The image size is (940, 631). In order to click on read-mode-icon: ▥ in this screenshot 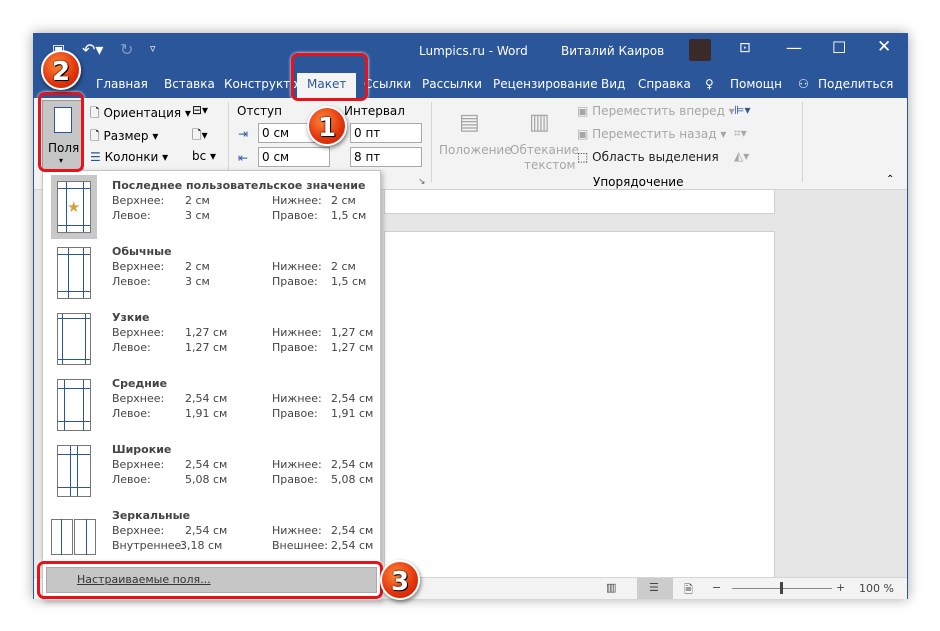, I will do `click(611, 587)`.